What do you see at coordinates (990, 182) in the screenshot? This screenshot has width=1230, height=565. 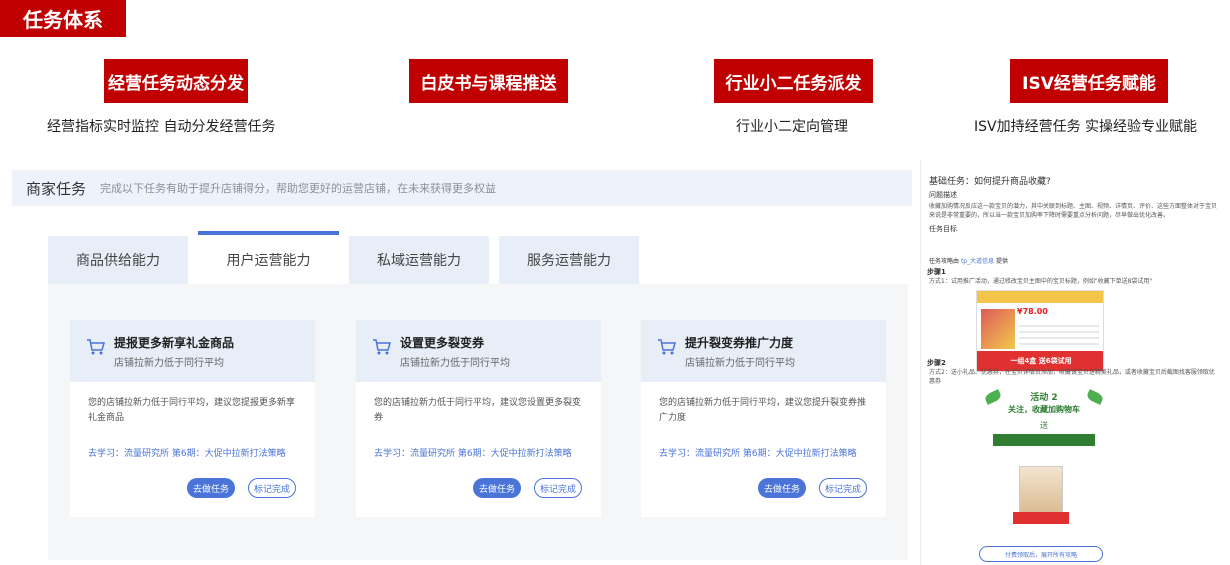 I see `guide-question: 基础任务：如何提升商品收藏?` at bounding box center [990, 182].